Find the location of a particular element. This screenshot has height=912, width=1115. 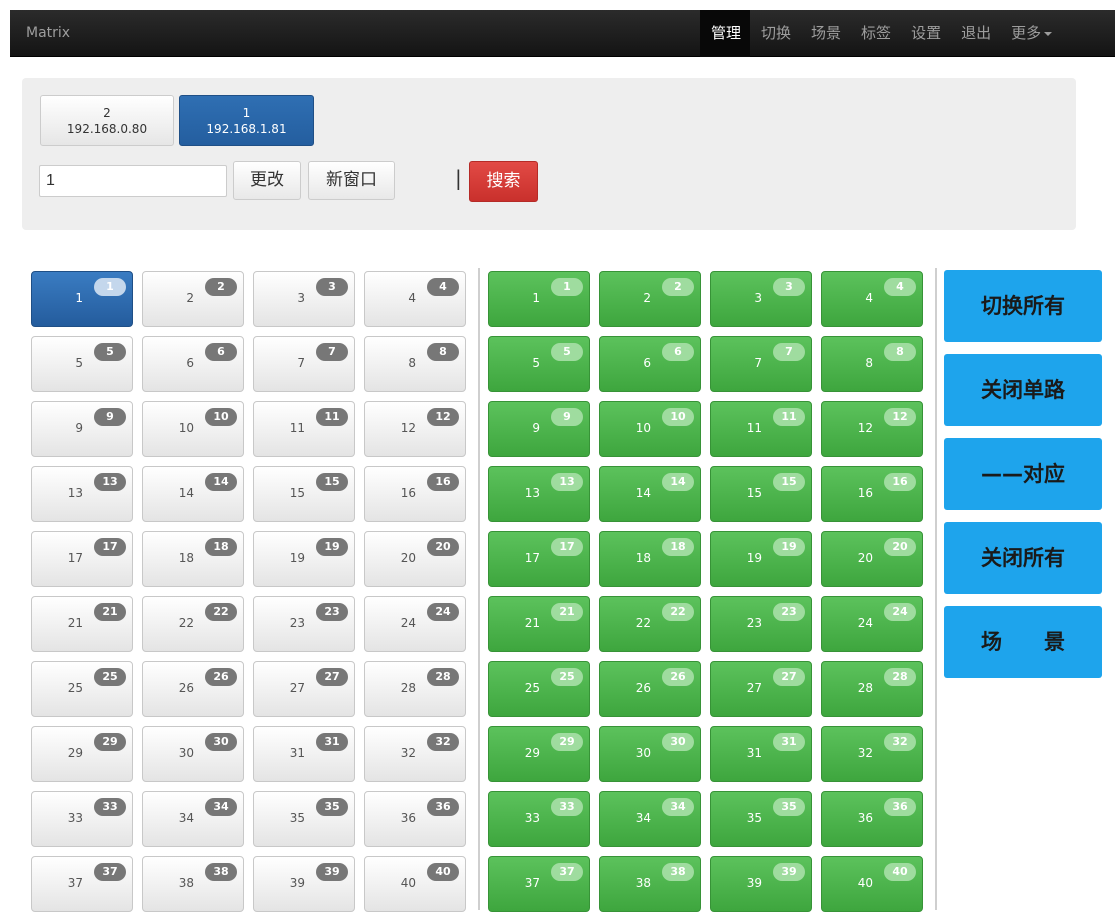

input-button-29: 29 29 is located at coordinates (82, 754).